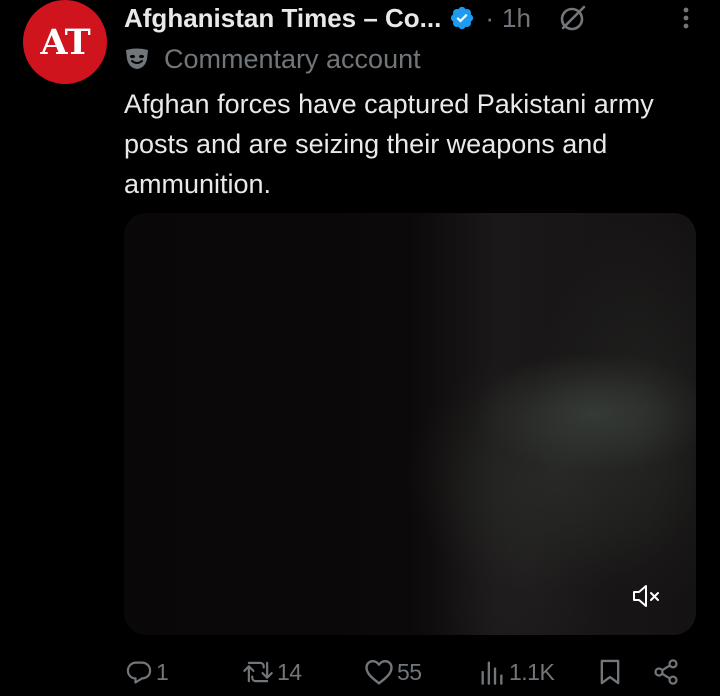 The height and width of the screenshot is (696, 720). I want to click on post-time: 1h, so click(516, 18).